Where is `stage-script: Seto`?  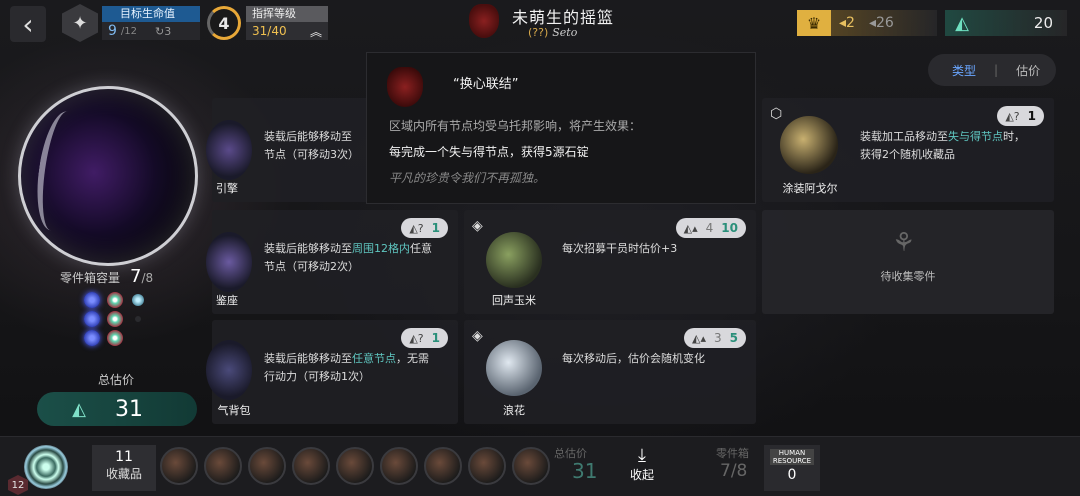 stage-script: Seto is located at coordinates (565, 32).